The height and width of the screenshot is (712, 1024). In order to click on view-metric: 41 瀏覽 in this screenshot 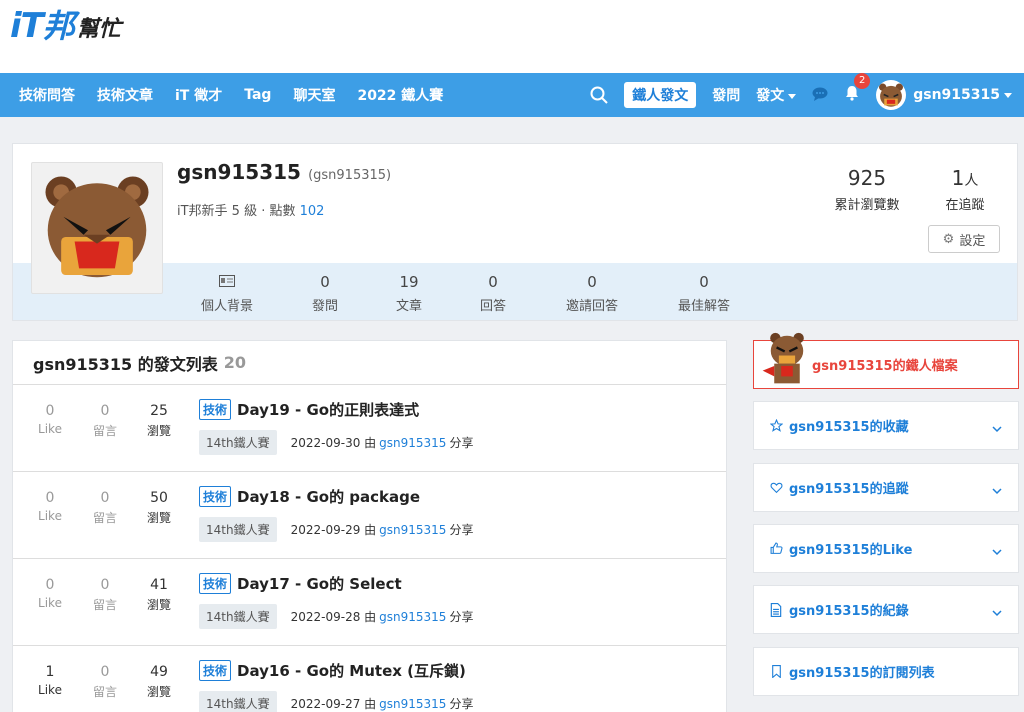, I will do `click(159, 595)`.